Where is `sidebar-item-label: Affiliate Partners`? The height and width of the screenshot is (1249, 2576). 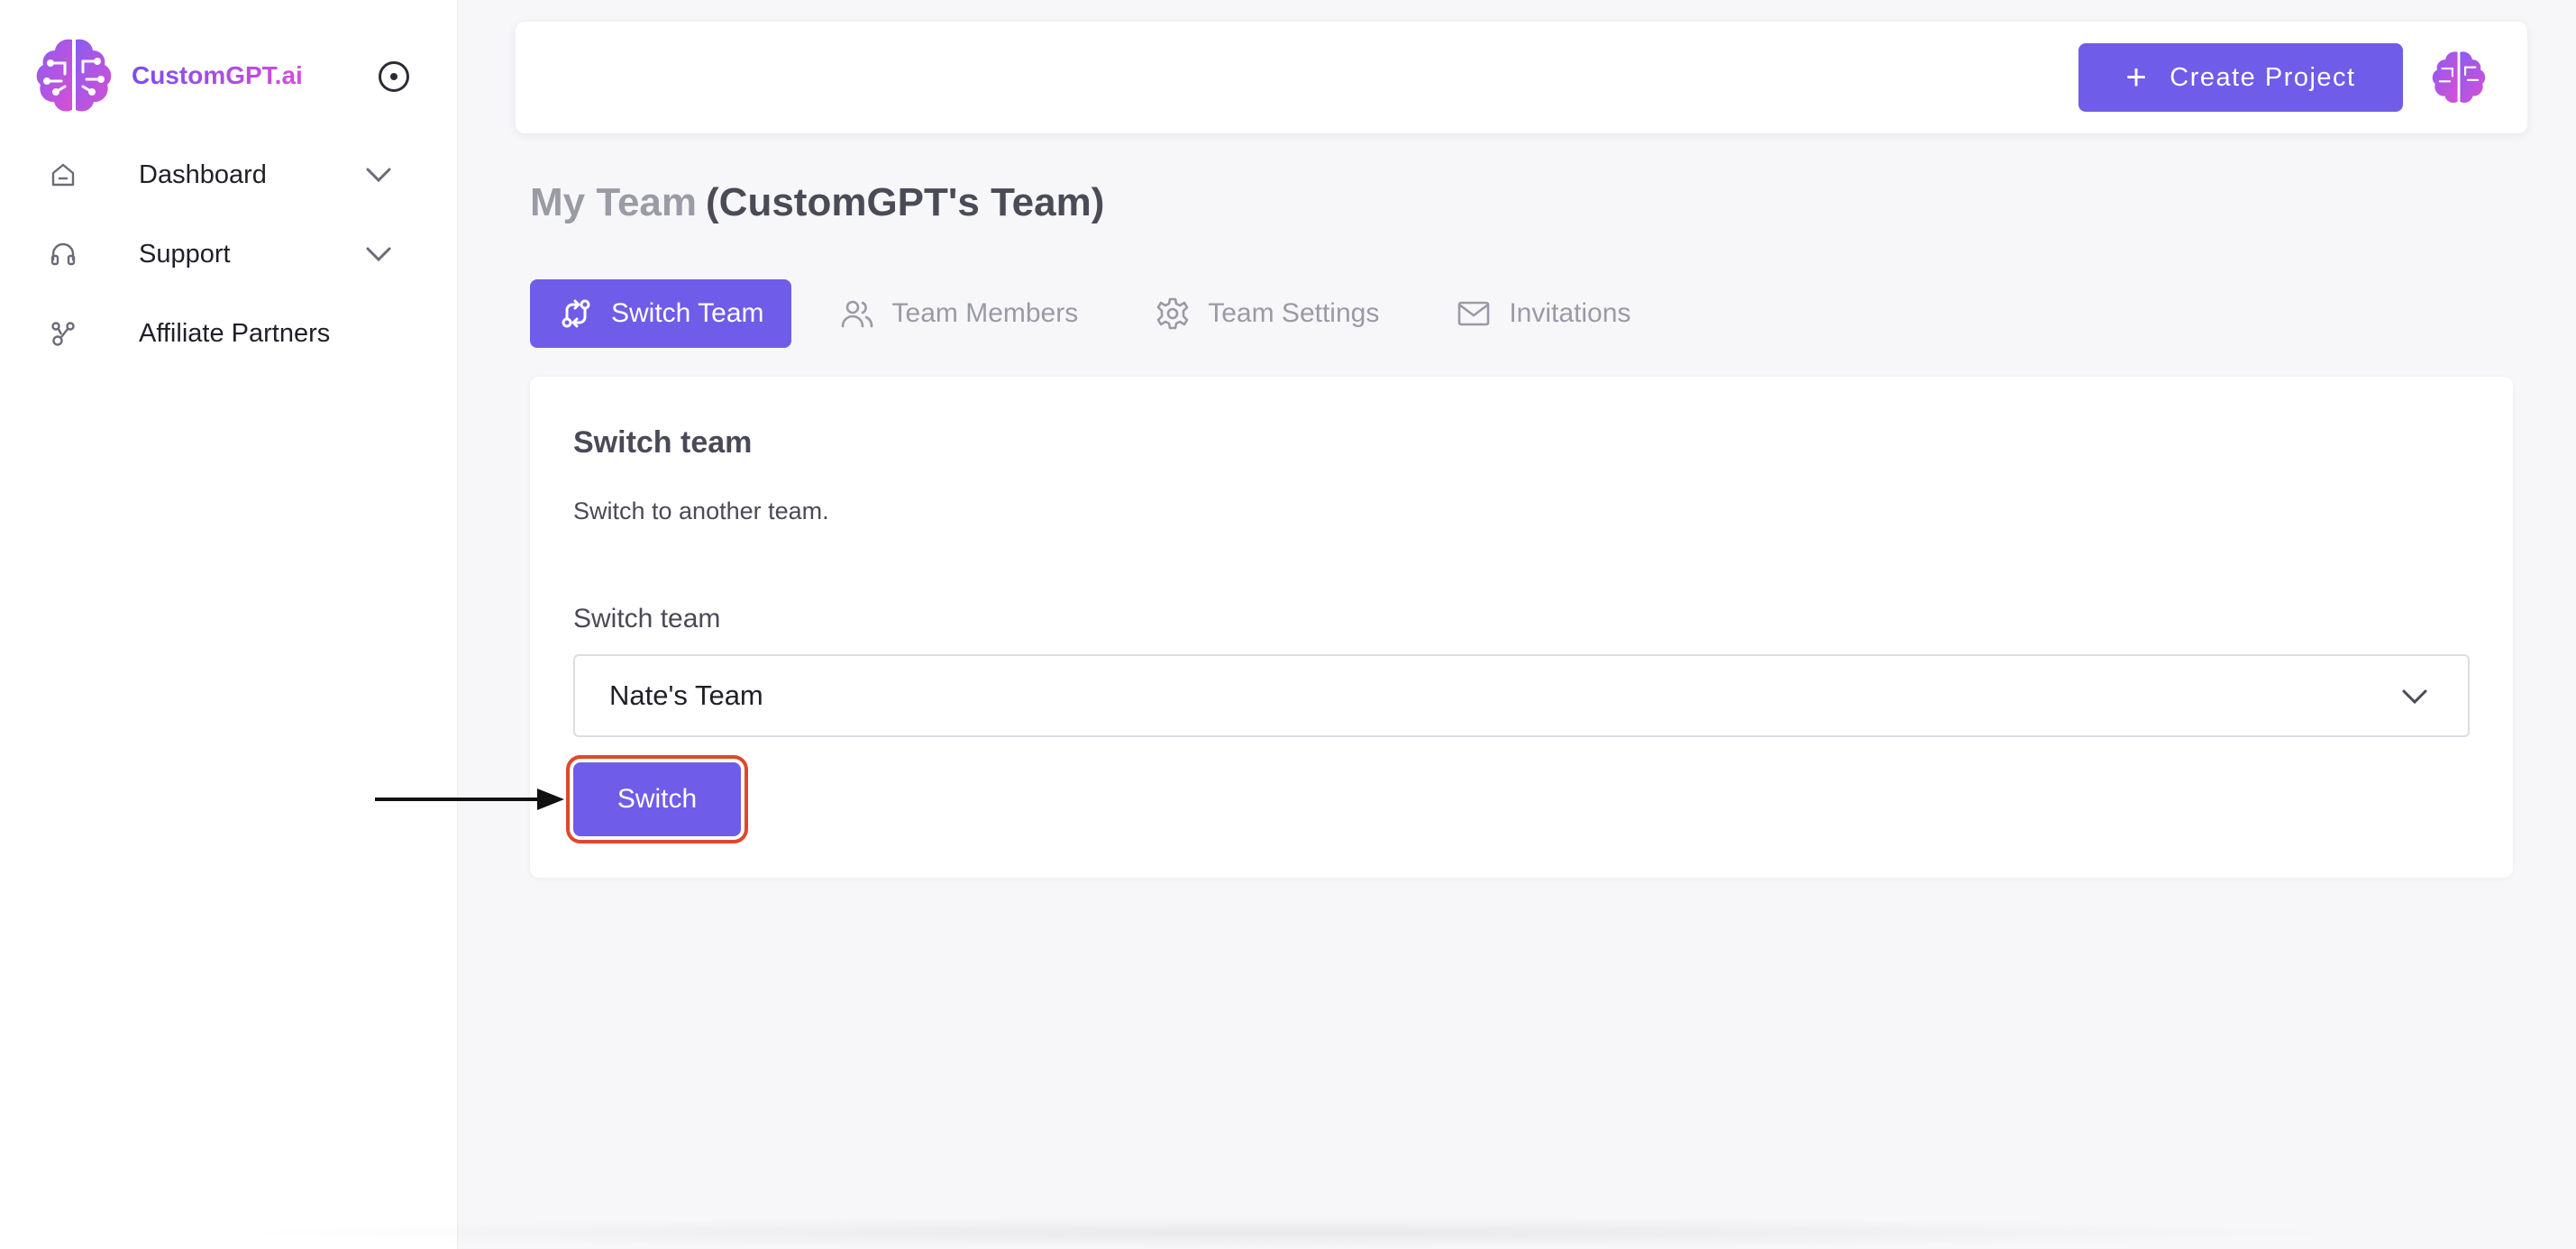
sidebar-item-label: Affiliate Partners is located at coordinates (235, 333).